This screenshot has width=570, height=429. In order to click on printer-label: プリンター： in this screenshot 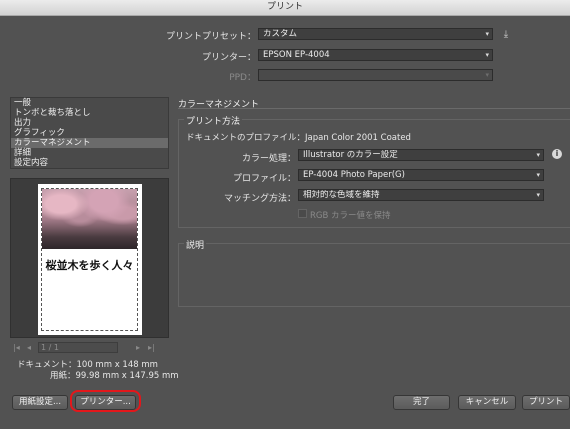, I will do `click(228, 58)`.